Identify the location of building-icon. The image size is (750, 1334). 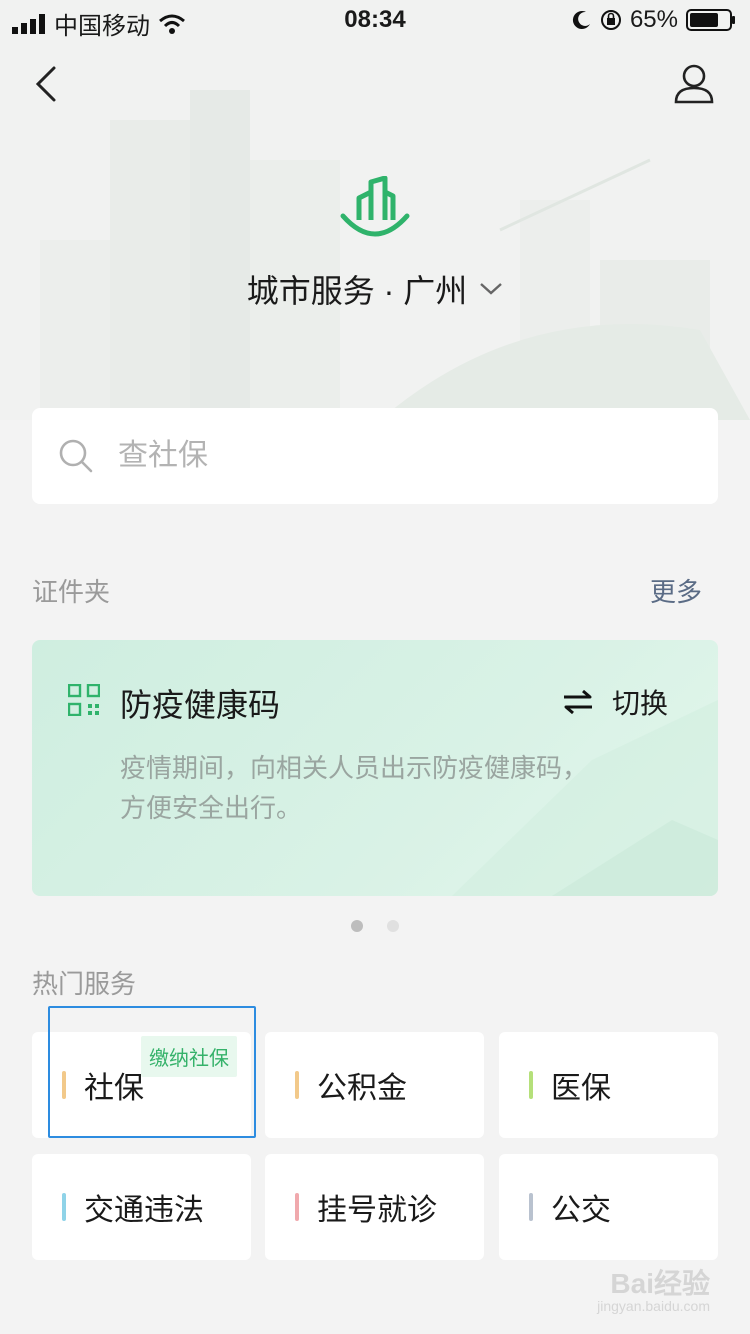
(375, 206).